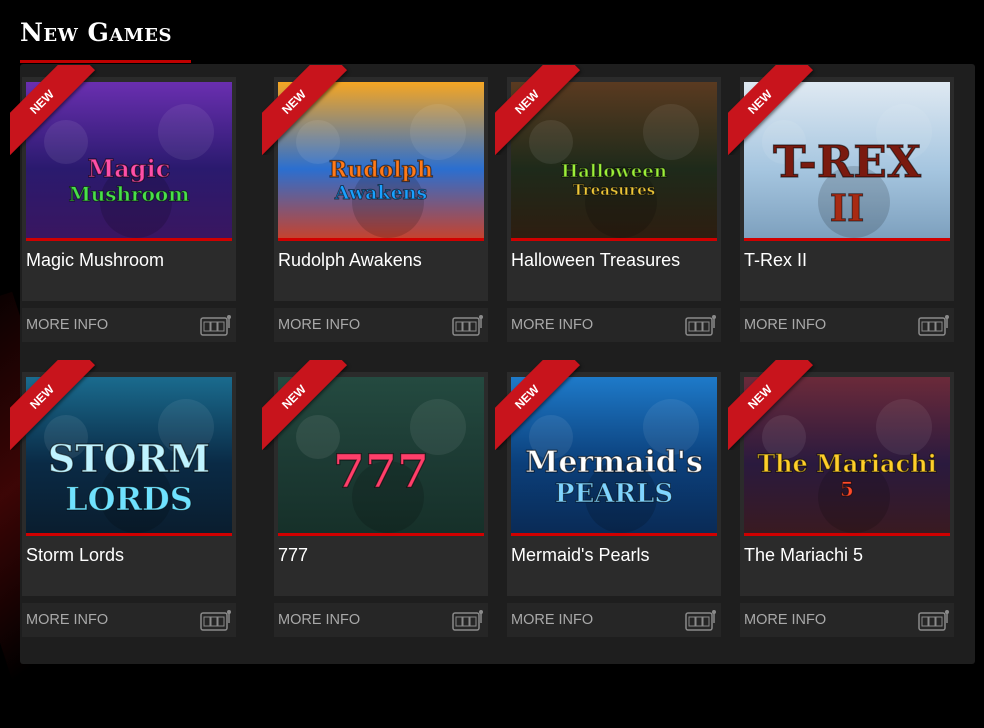 The height and width of the screenshot is (728, 984). I want to click on game-card-body: Rudolph Awakens Rudolph Awakens, so click(381, 189).